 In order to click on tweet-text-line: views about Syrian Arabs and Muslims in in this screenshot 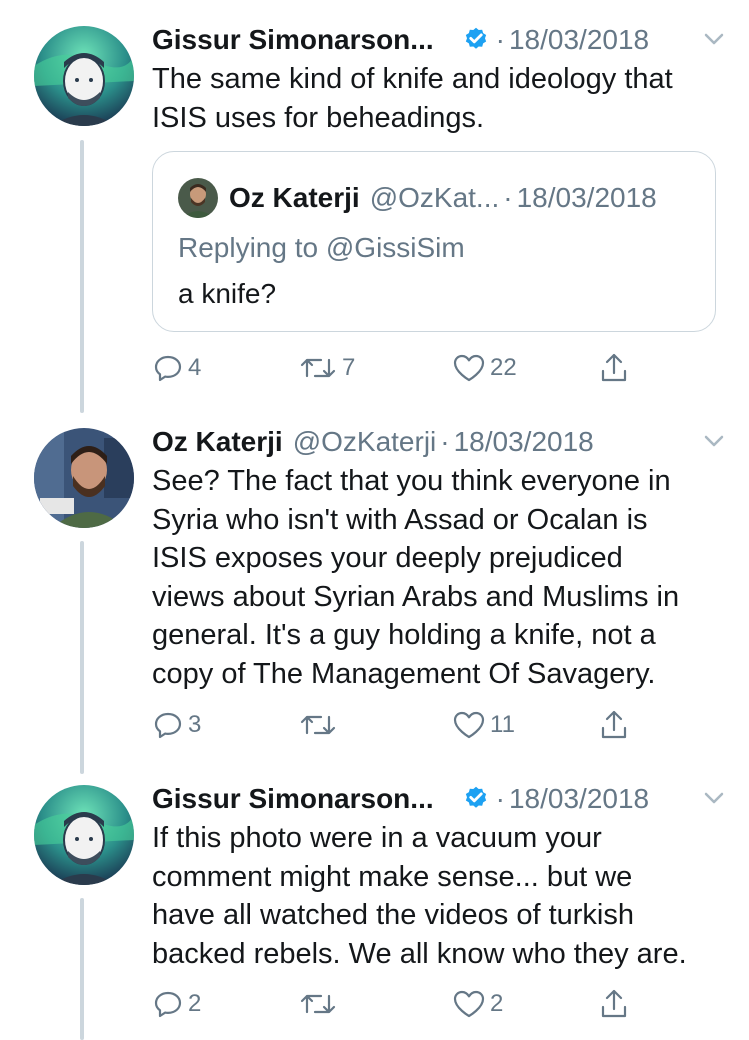, I will do `click(416, 596)`.